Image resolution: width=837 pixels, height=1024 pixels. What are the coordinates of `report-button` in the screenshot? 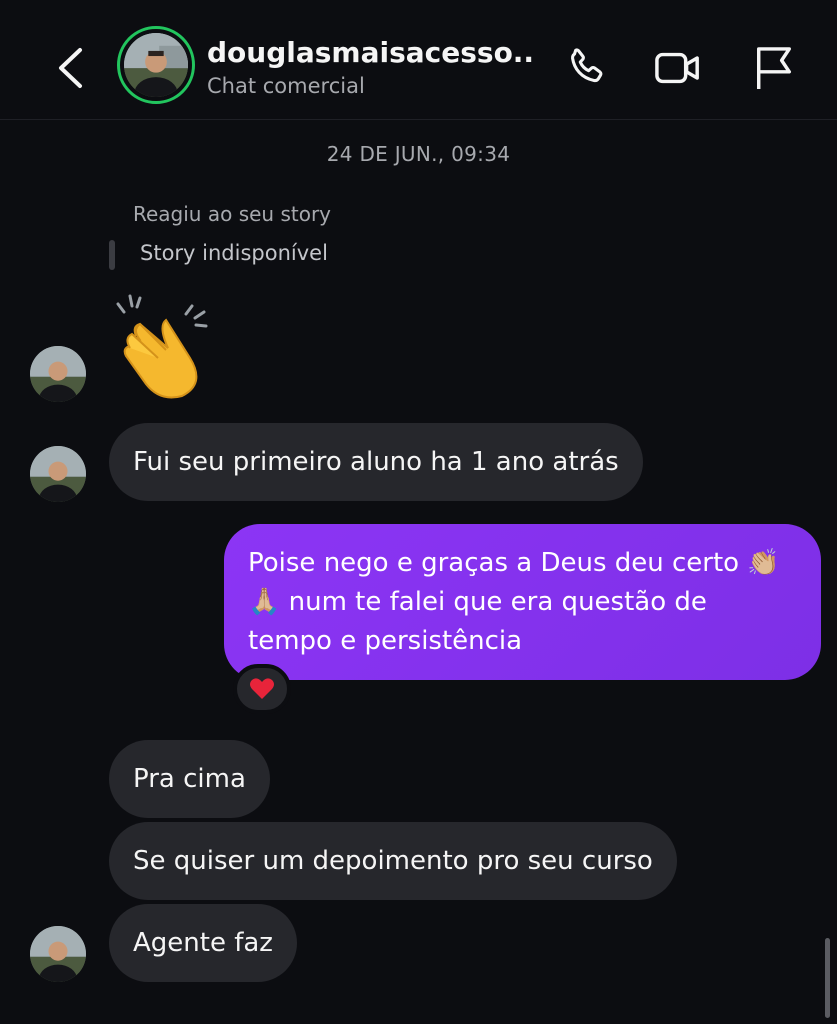 It's located at (774, 68).